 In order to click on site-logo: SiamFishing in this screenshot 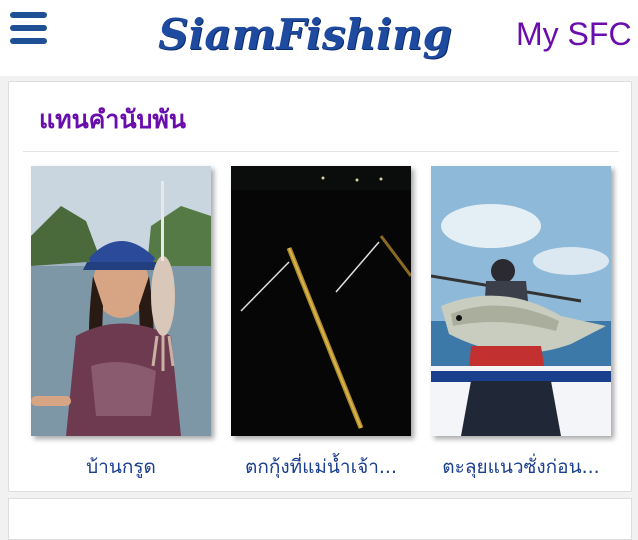, I will do `click(305, 34)`.